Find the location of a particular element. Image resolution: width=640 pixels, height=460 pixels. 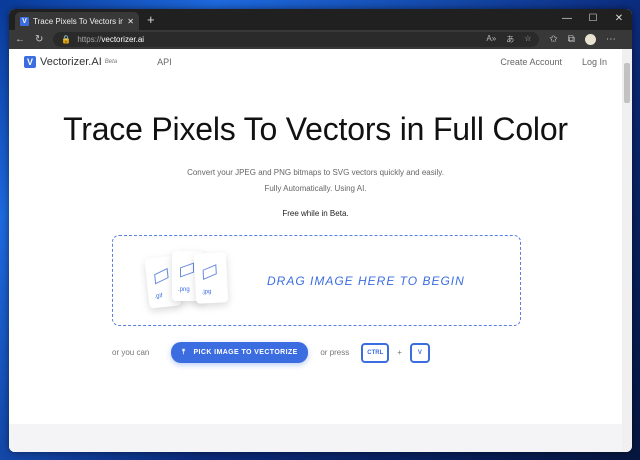

close-tab-icon: ✕ is located at coordinates (130, 21).